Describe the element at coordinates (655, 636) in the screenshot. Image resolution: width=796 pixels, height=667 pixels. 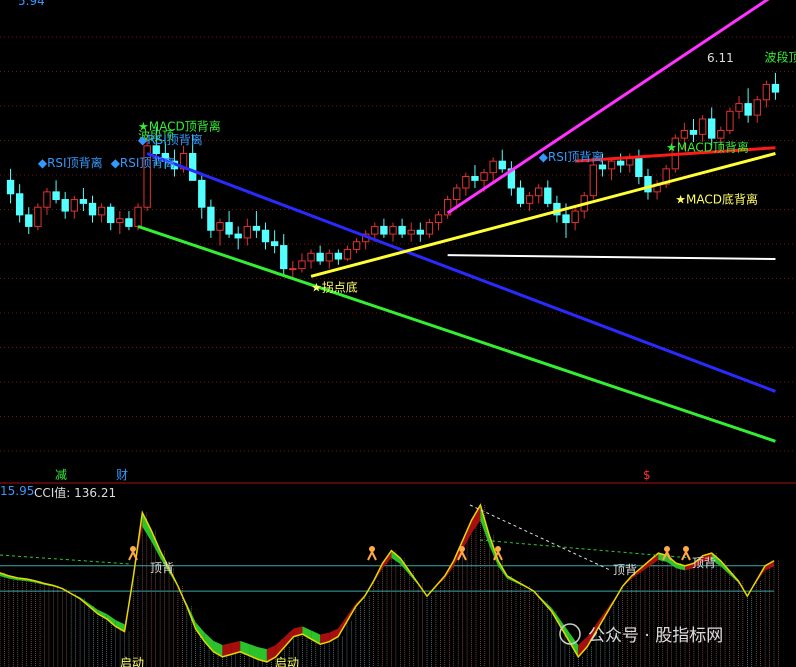
I see `watermark: 公众号 · 股指标网` at that location.